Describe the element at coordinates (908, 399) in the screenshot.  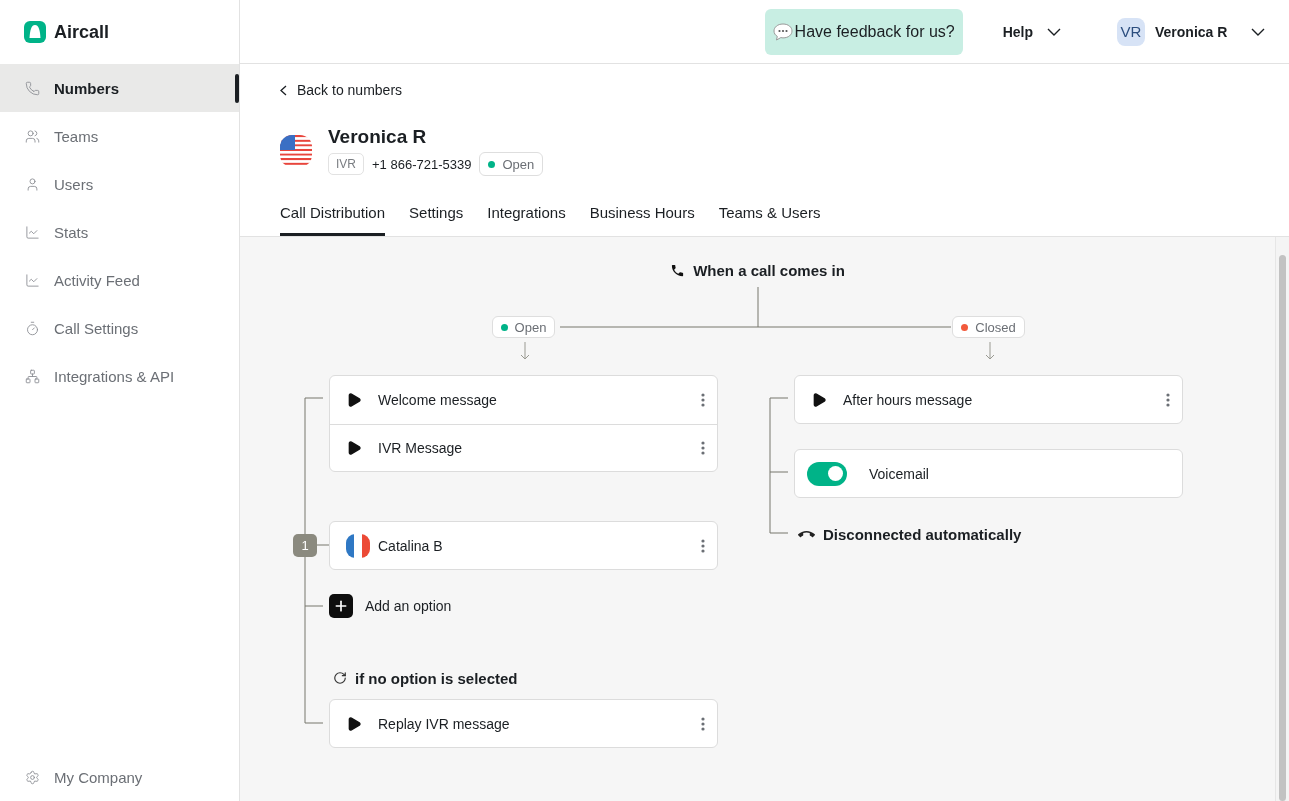
I see `message-label: After hours message` at that location.